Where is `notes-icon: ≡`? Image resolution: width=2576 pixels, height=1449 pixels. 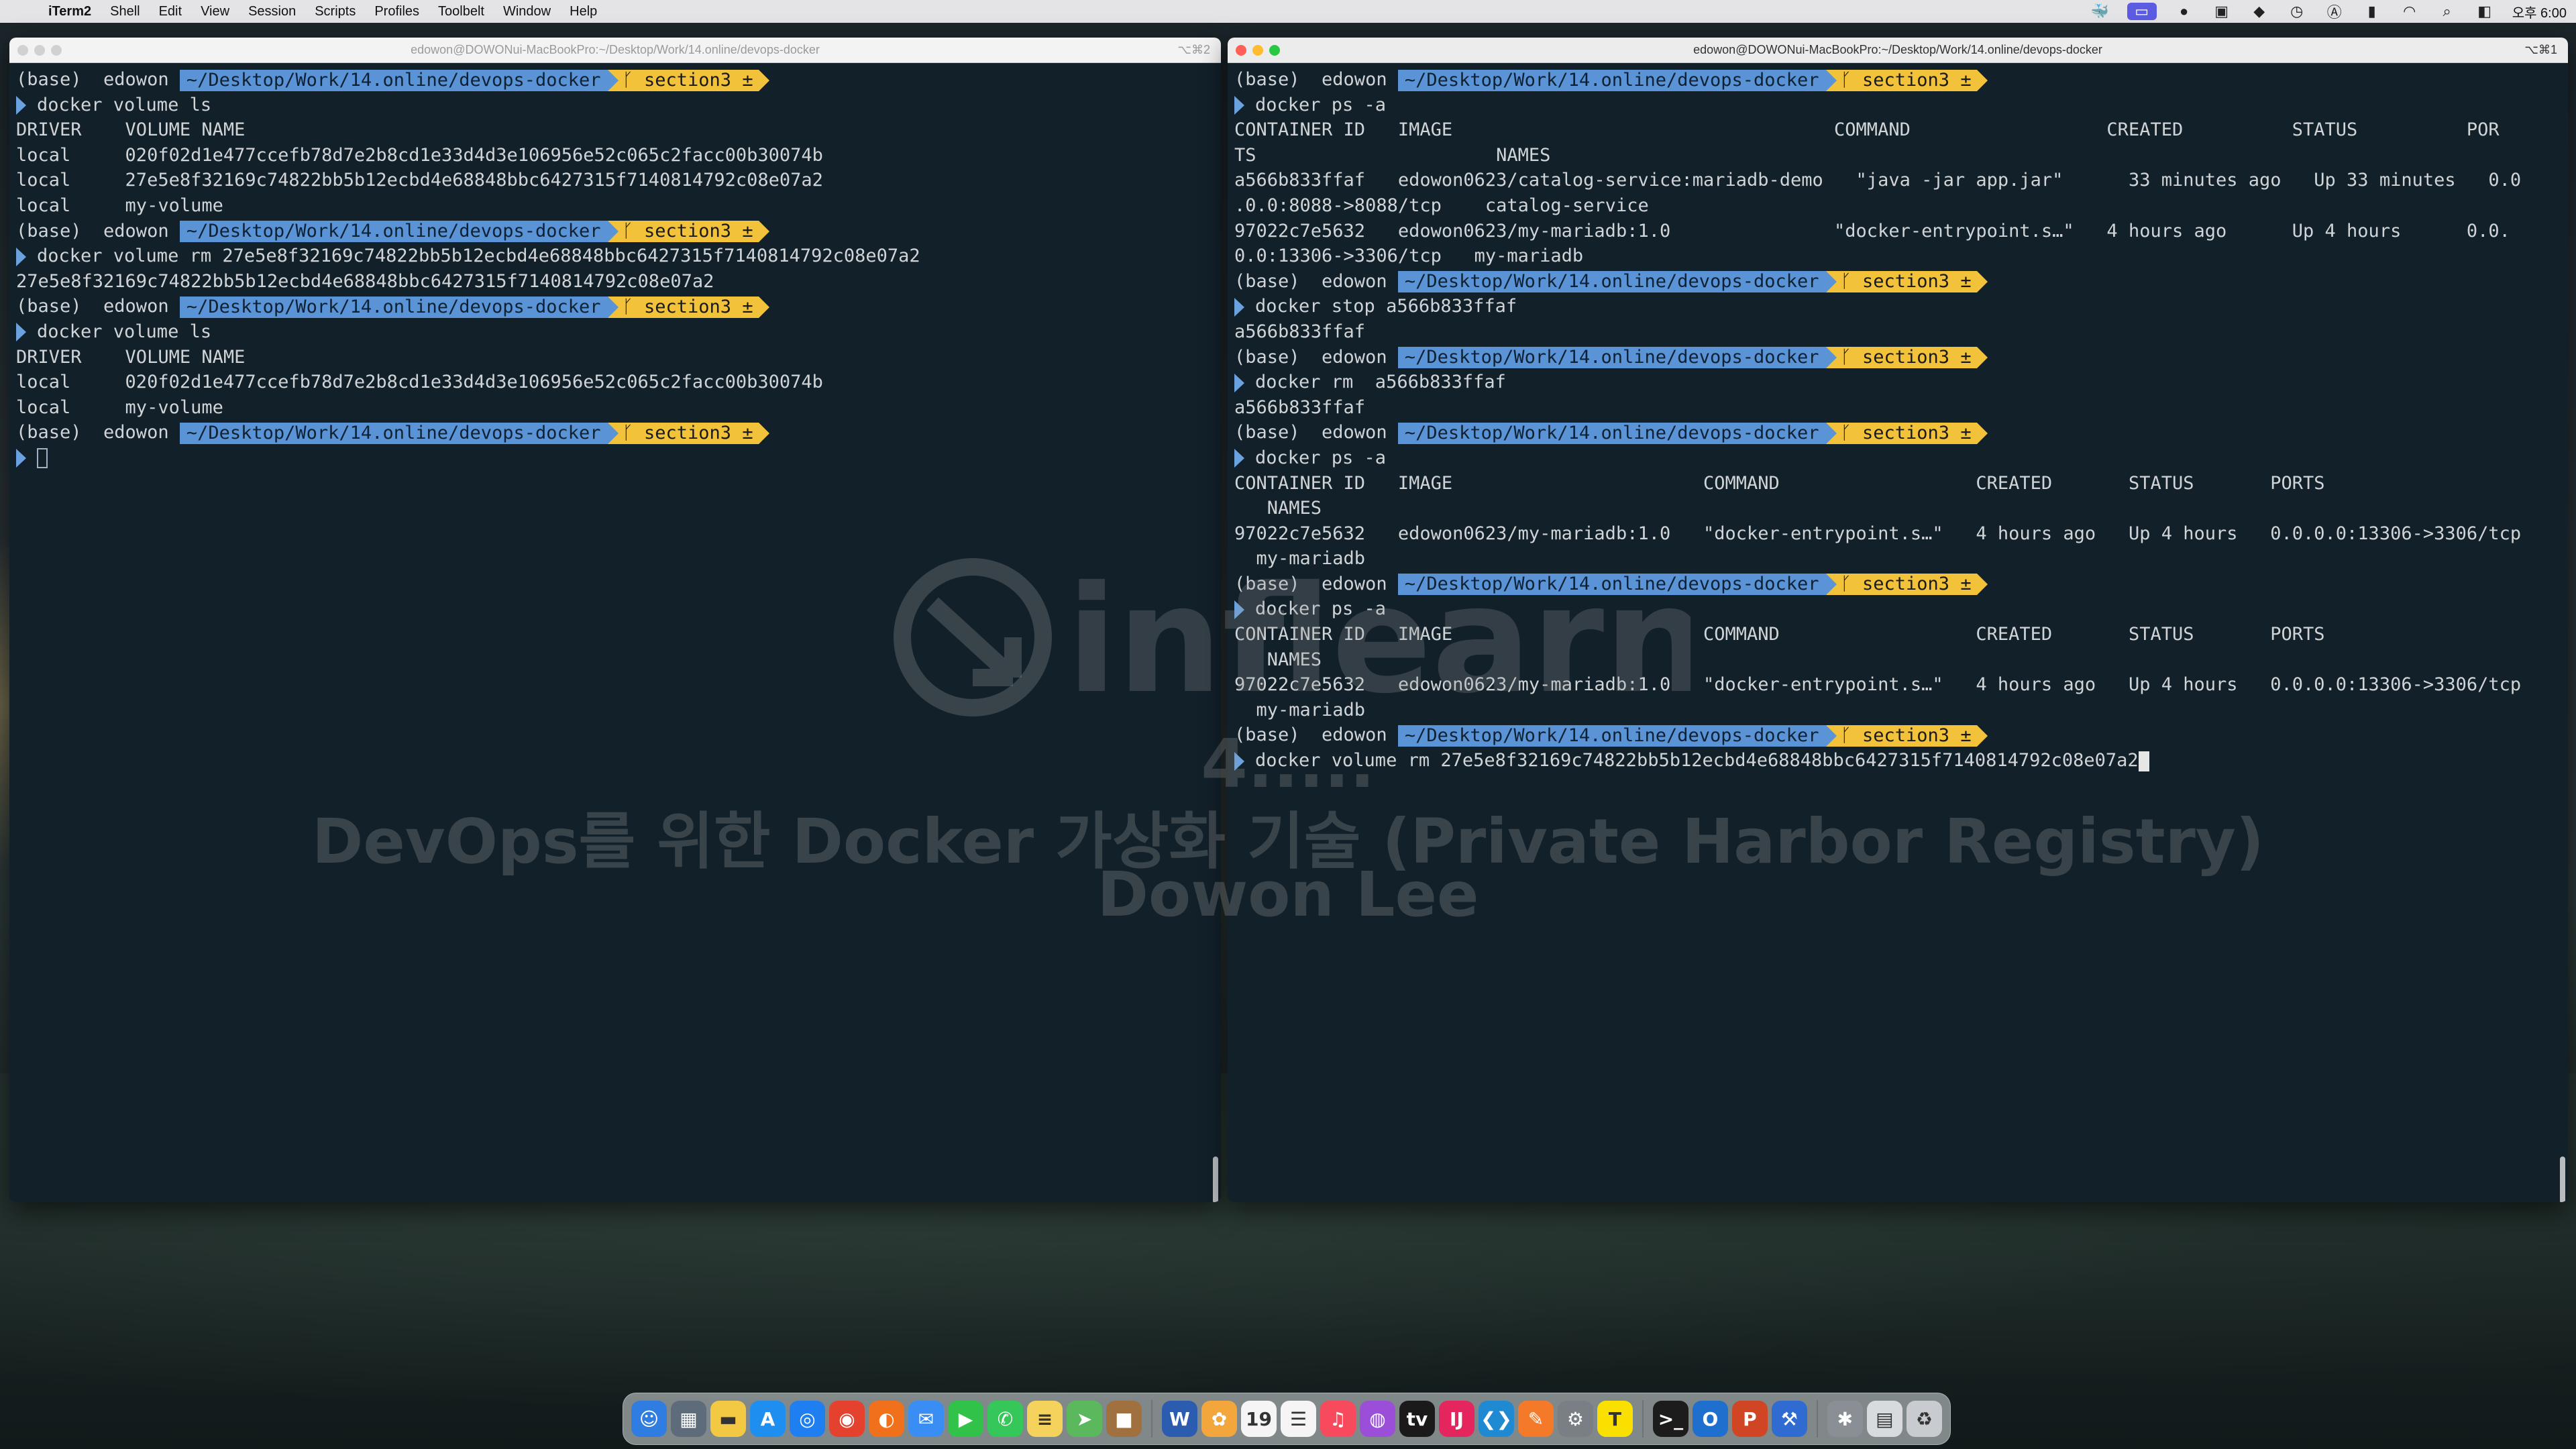
notes-icon: ≡ is located at coordinates (1045, 1419).